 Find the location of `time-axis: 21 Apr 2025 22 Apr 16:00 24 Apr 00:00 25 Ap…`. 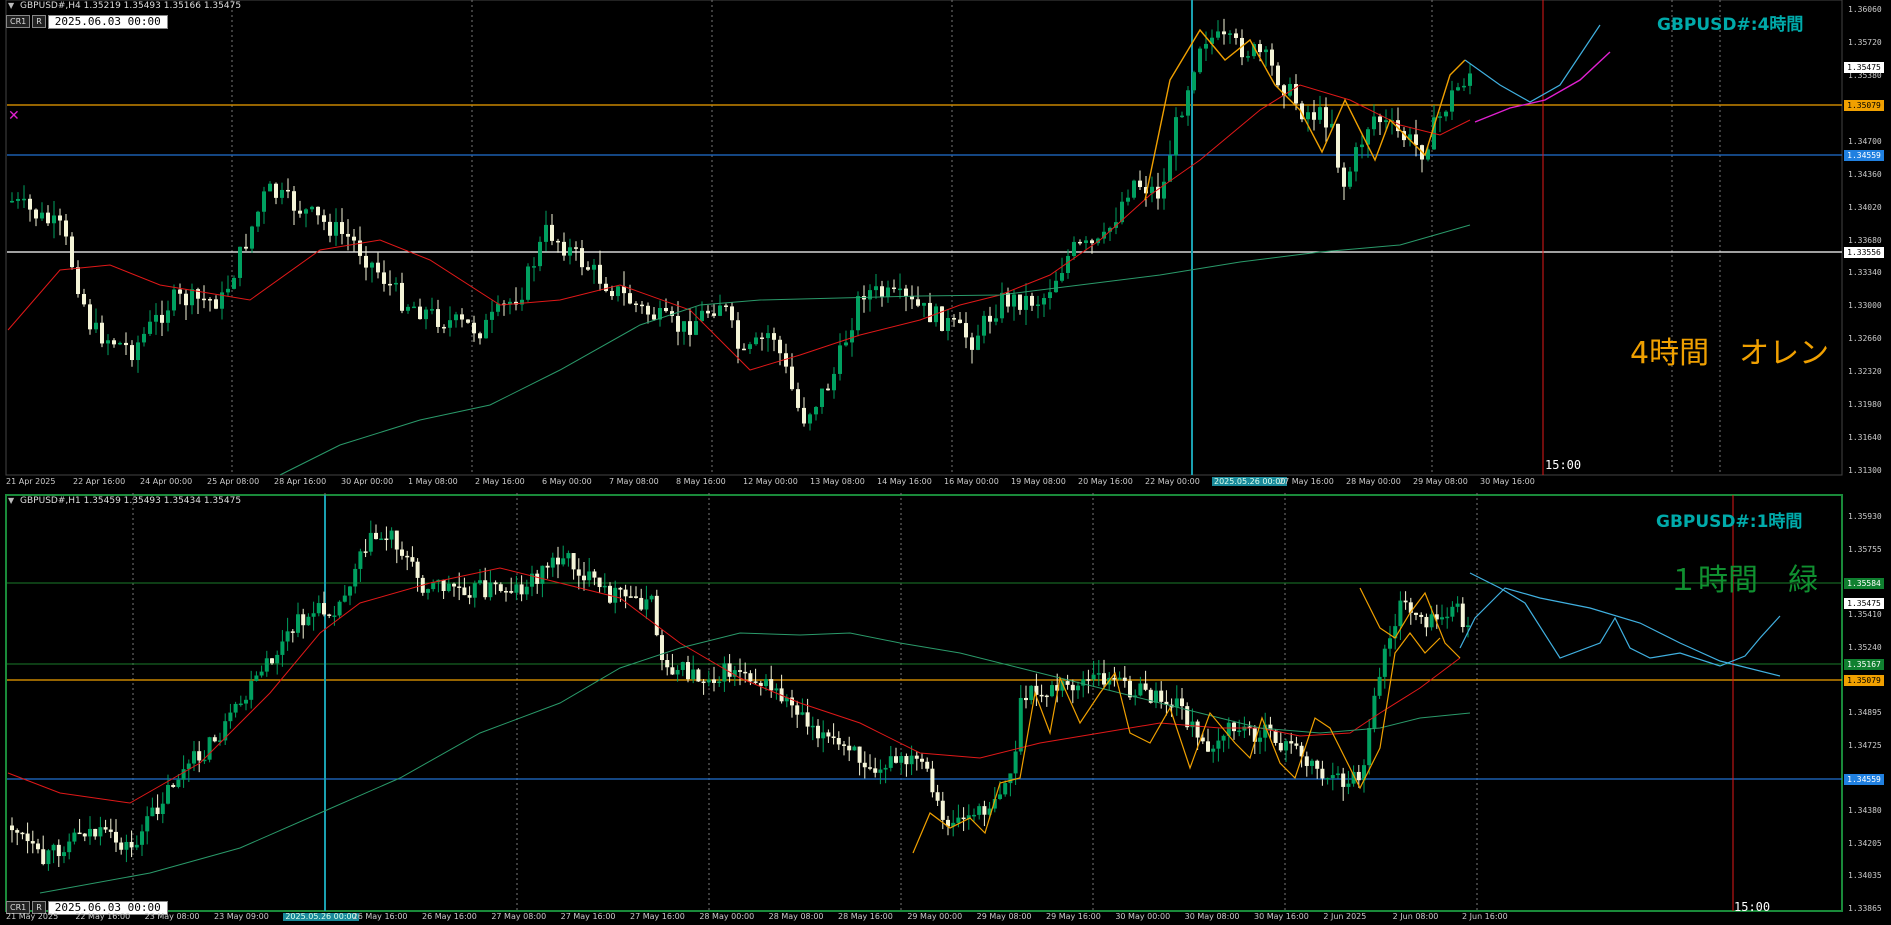

time-axis: 21 Apr 2025 22 Apr 16:00 24 Apr 00:00 25 Ap… is located at coordinates (945, 484).